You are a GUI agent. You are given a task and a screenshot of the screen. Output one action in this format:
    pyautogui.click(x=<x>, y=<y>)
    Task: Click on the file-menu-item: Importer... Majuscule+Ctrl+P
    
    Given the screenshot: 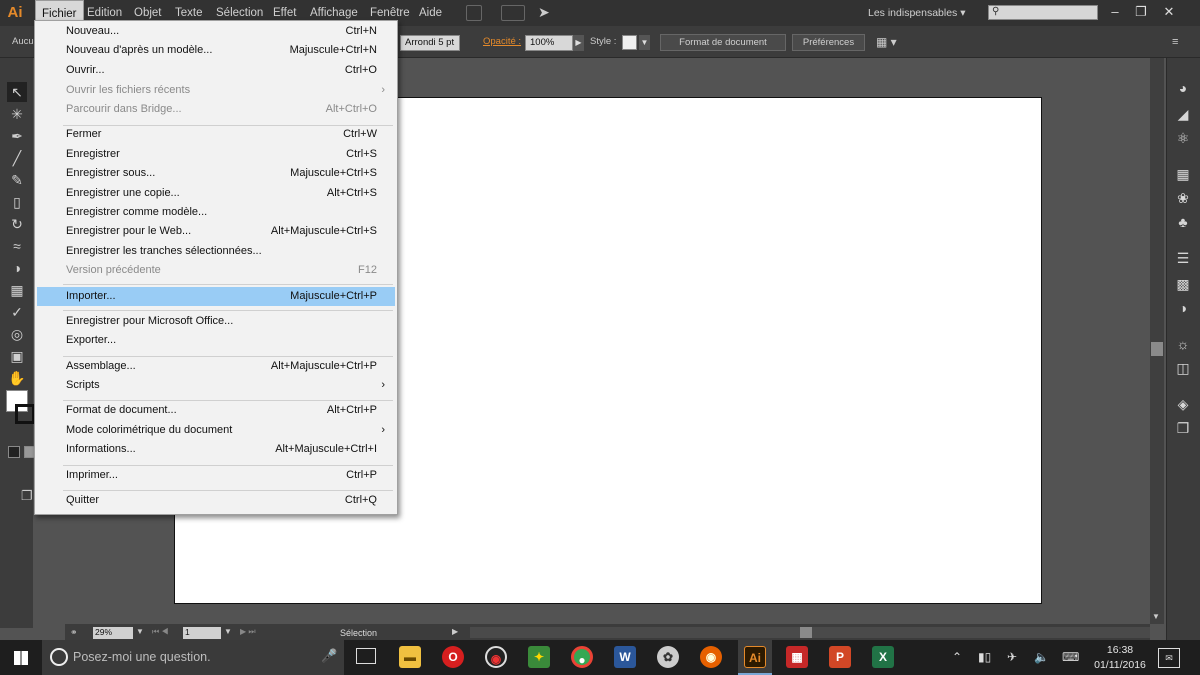 What is the action you would take?
    pyautogui.click(x=216, y=296)
    